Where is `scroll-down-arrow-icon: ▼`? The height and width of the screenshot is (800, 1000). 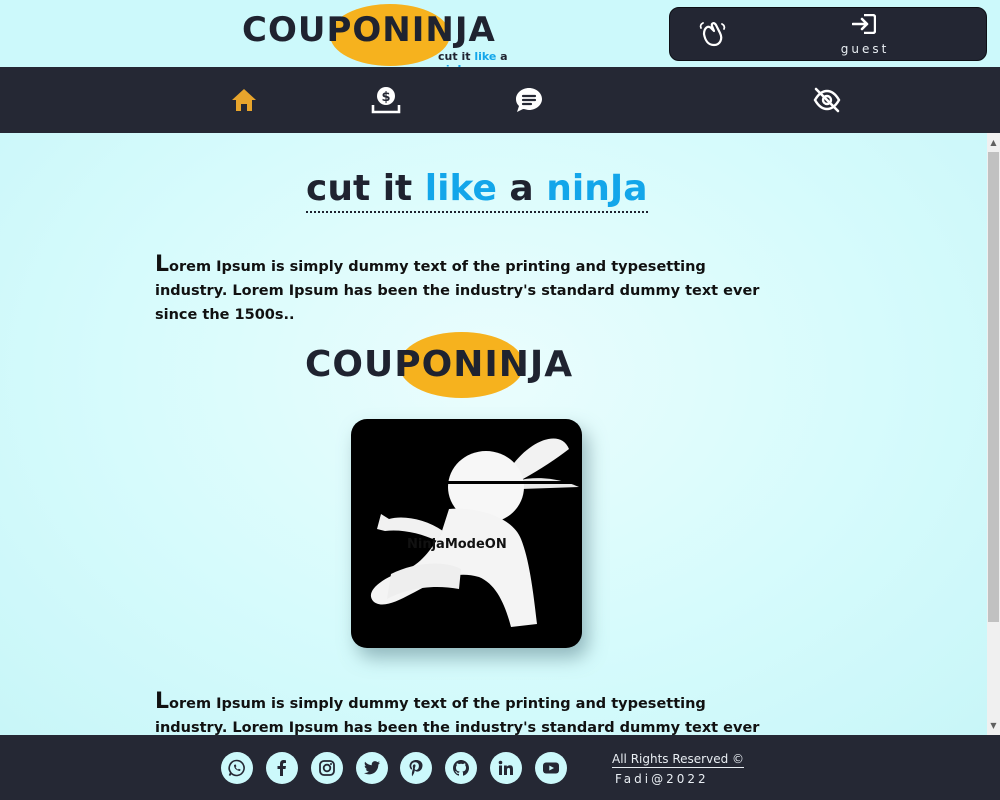
scroll-down-arrow-icon: ▼ is located at coordinates (993, 726).